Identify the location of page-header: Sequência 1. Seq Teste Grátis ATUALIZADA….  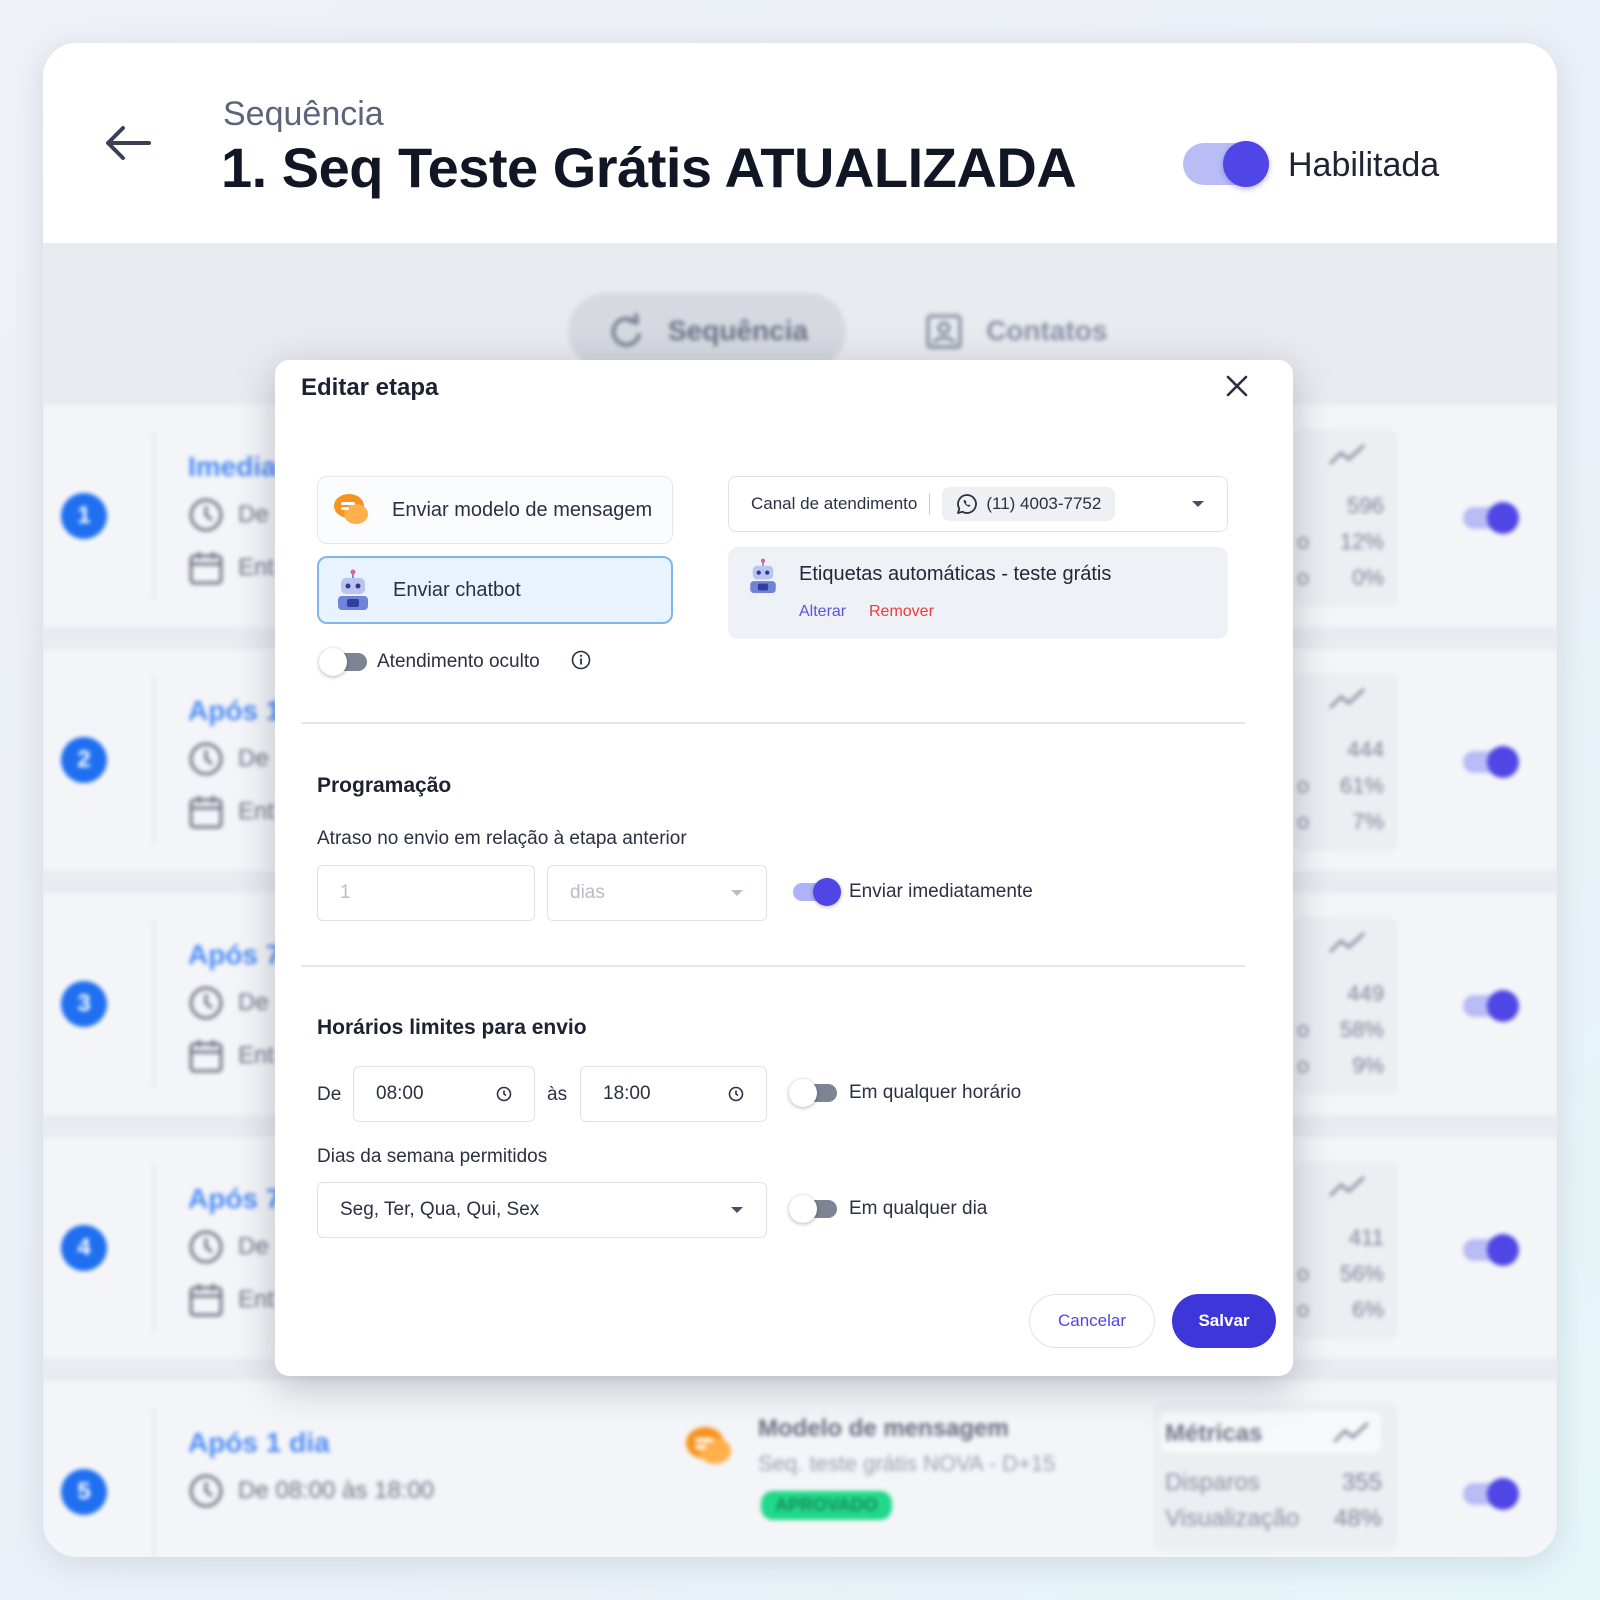
(800, 143).